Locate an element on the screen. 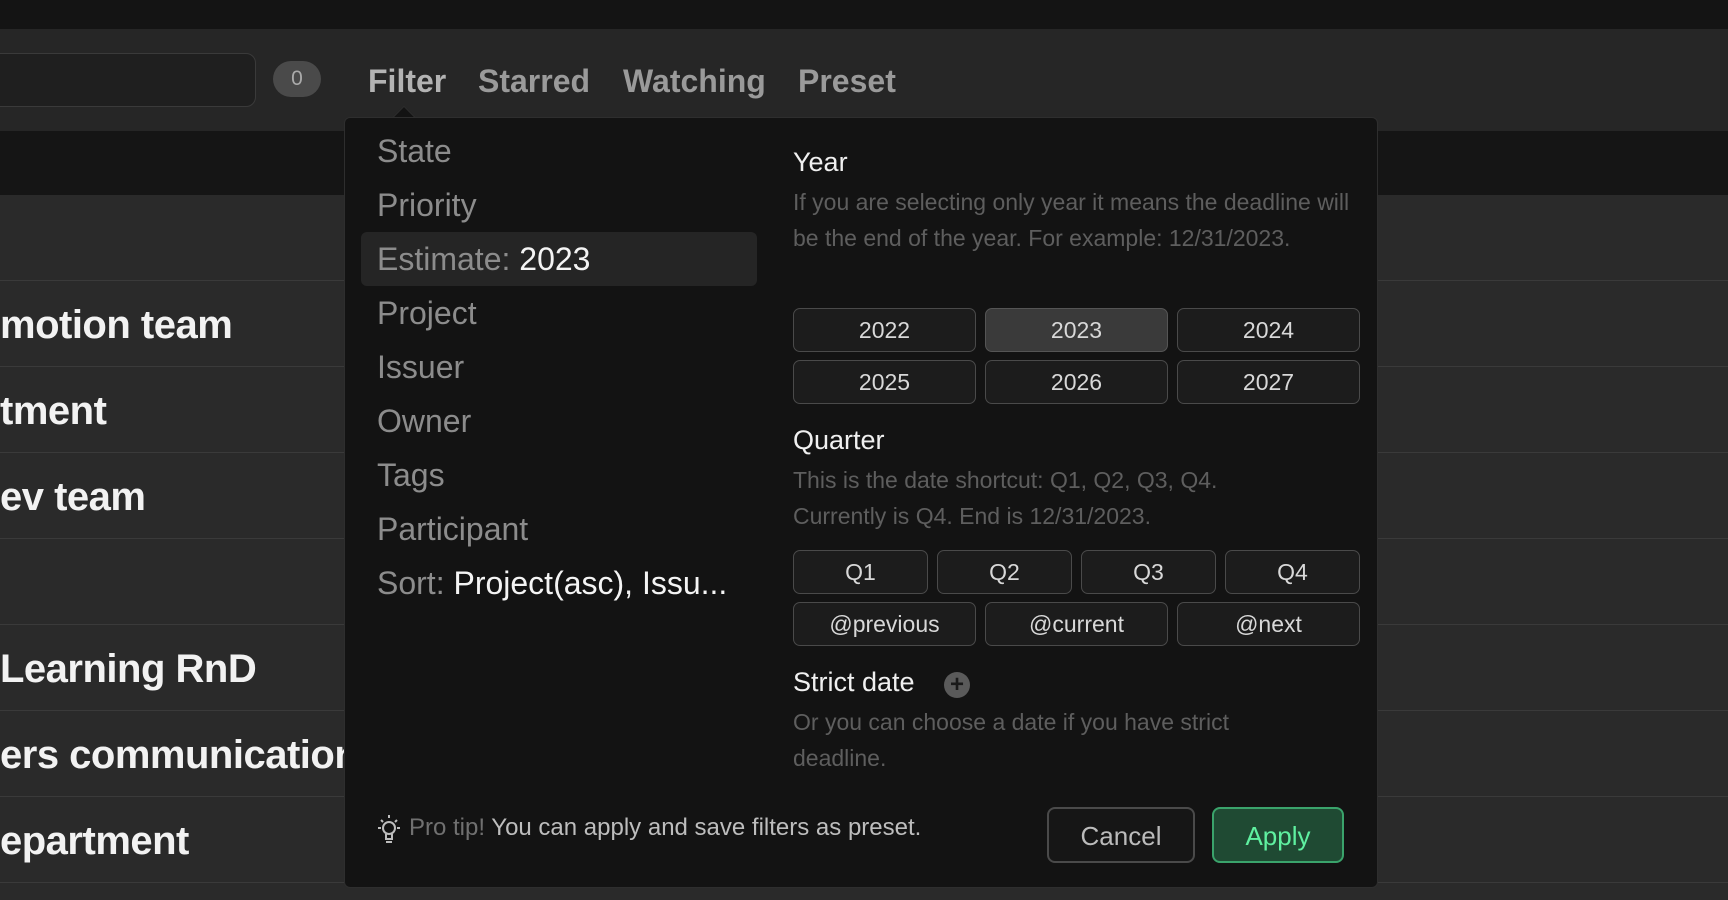 Image resolution: width=1728 pixels, height=900 pixels. quarter-chip-q3: Q3 is located at coordinates (1148, 572).